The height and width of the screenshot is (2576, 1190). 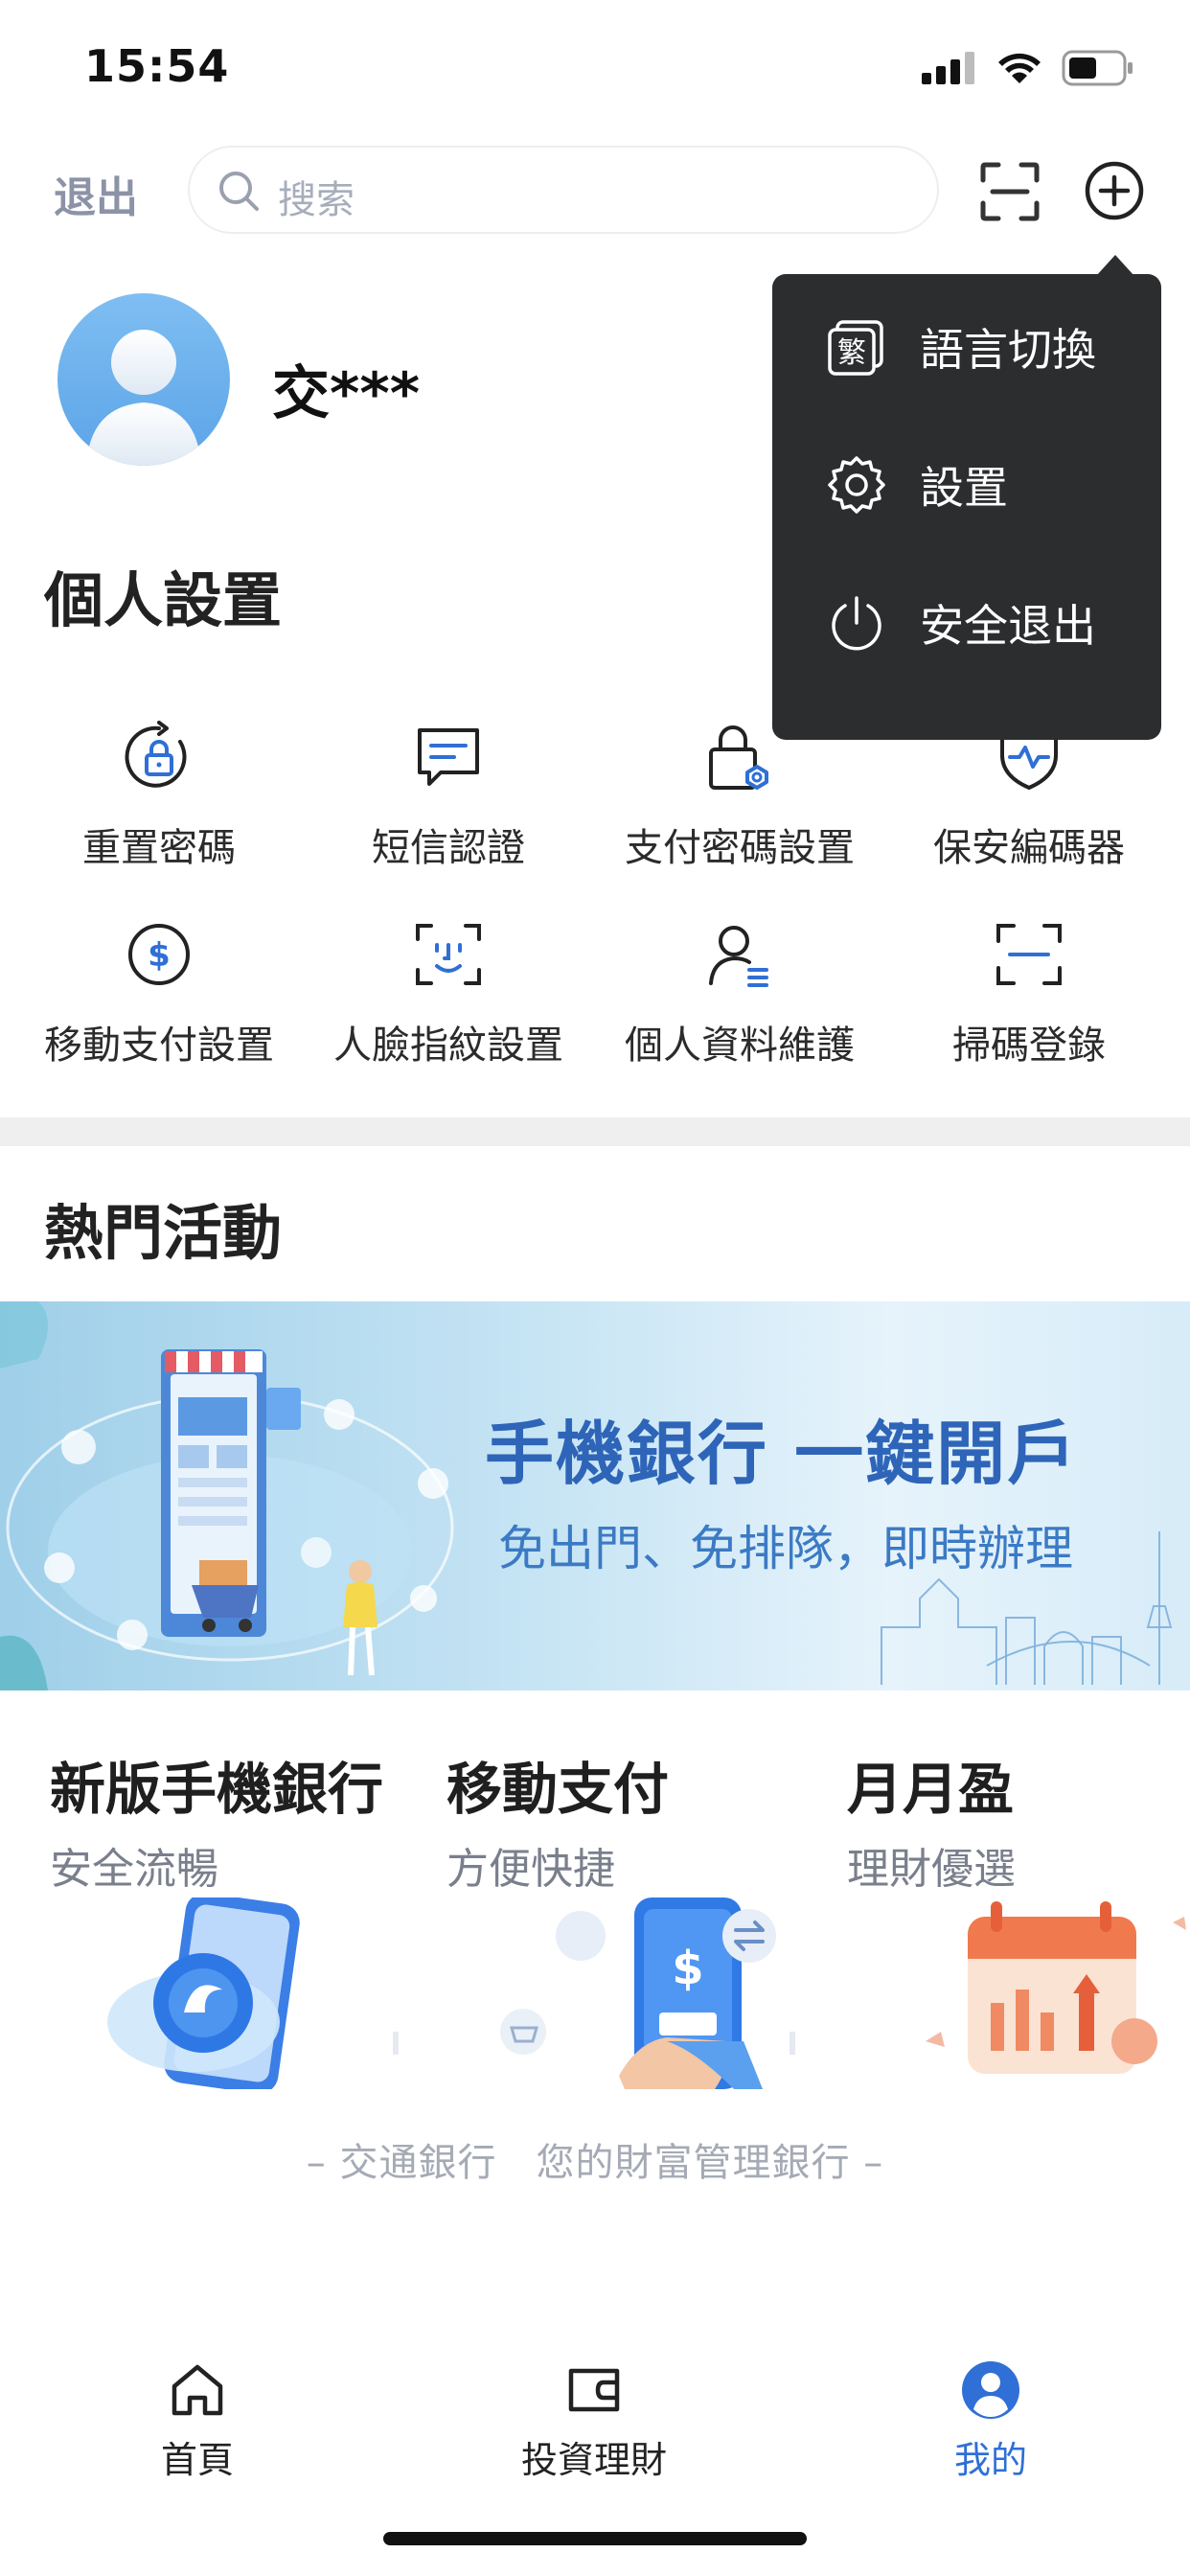 I want to click on tab-label: 首頁, so click(x=197, y=2460).